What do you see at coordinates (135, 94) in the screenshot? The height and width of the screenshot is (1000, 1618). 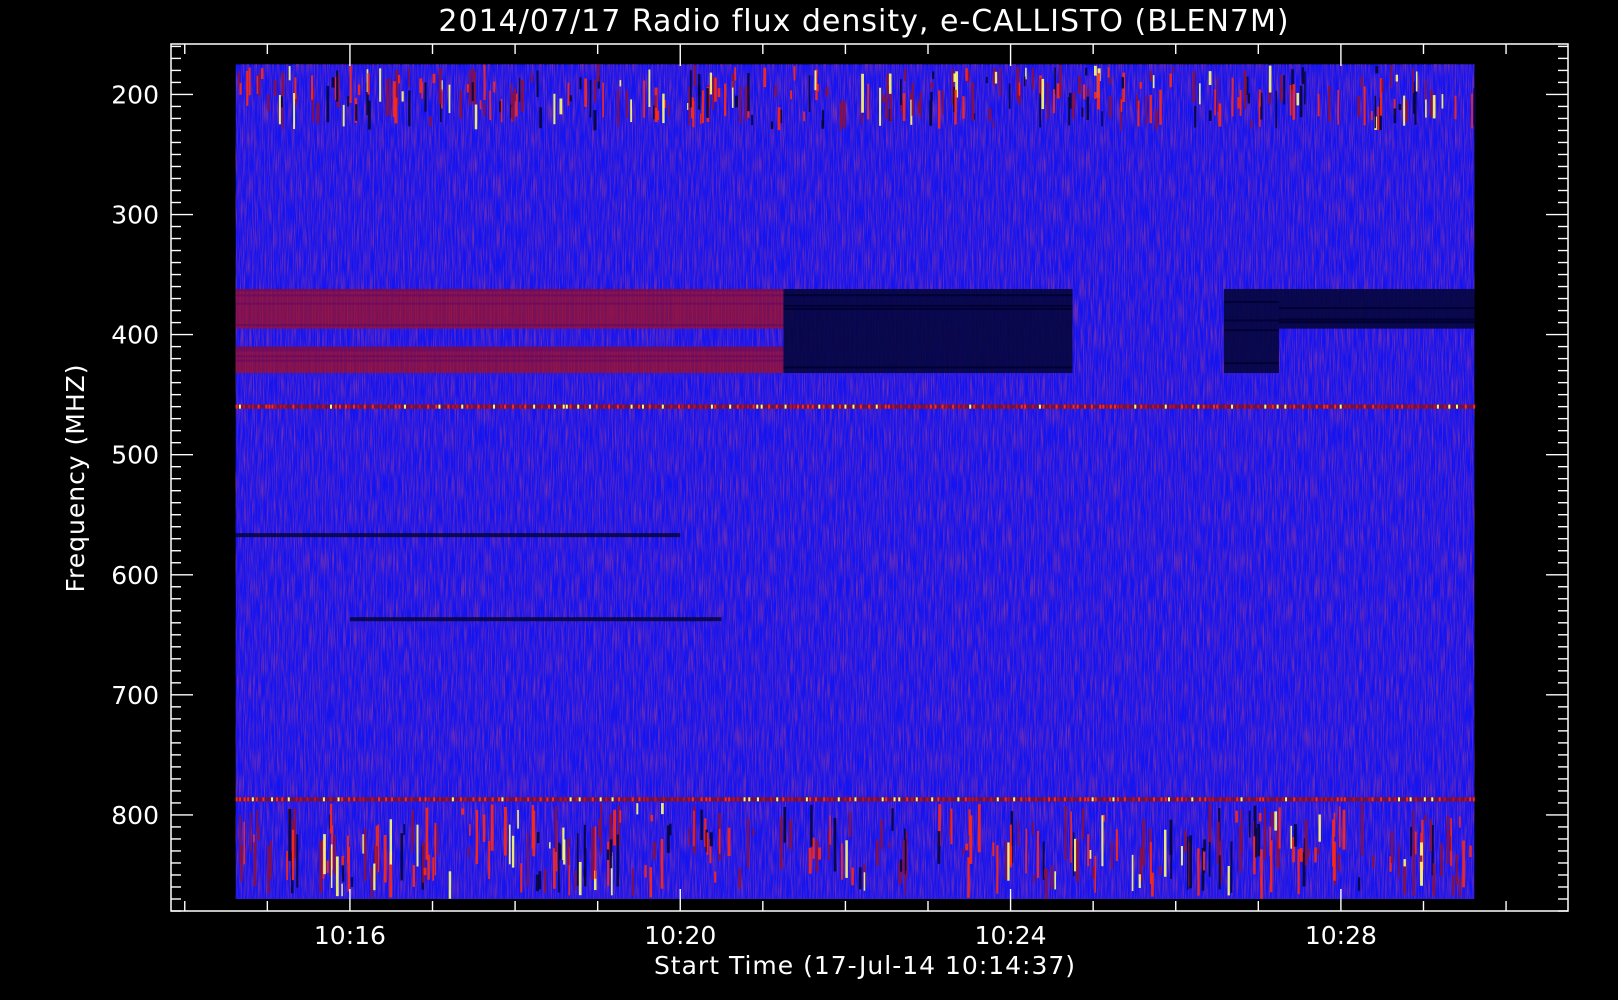 I see `y-tick-label: 200` at bounding box center [135, 94].